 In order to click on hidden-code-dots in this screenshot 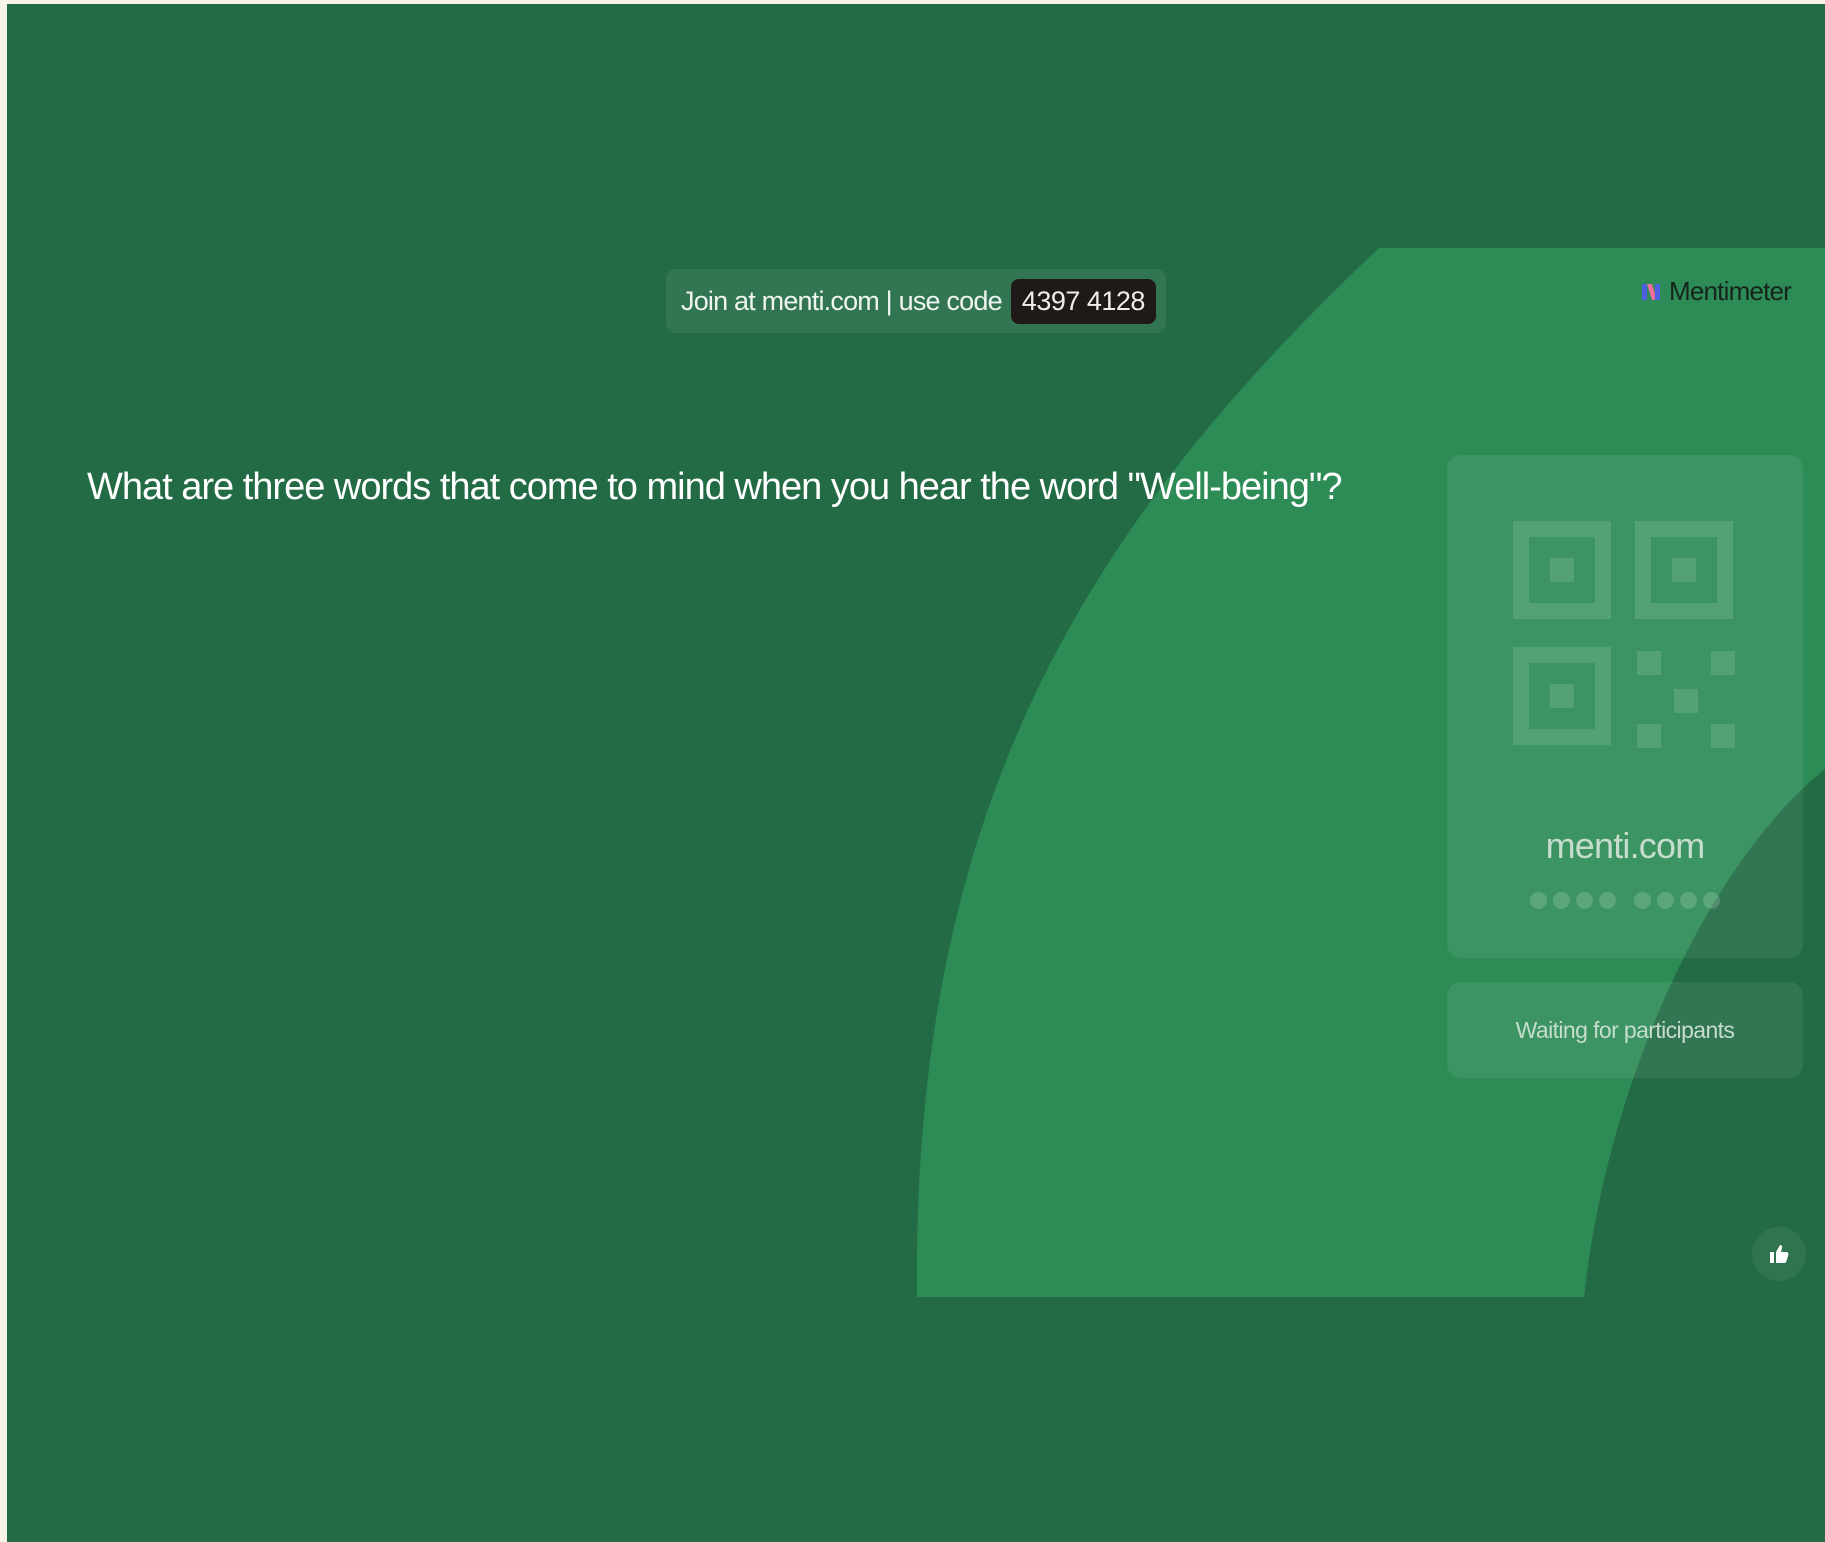, I will do `click(1625, 900)`.